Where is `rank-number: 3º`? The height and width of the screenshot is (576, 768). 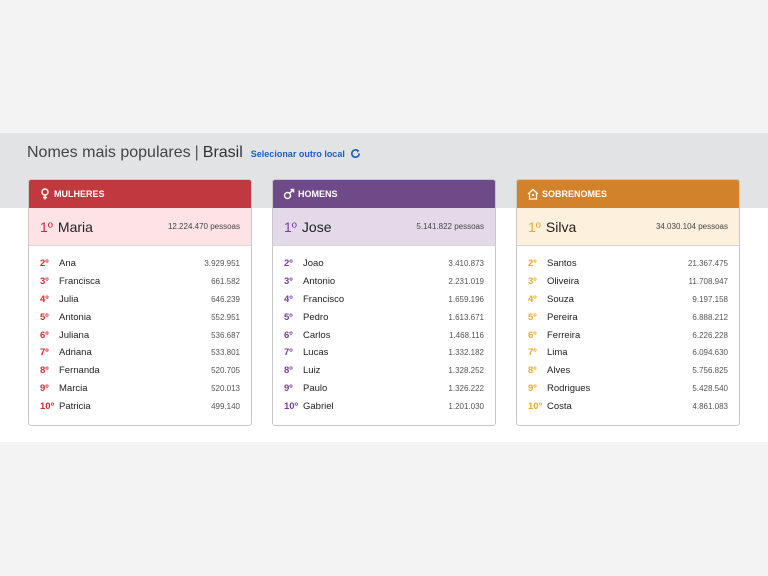 rank-number: 3º is located at coordinates (288, 282).